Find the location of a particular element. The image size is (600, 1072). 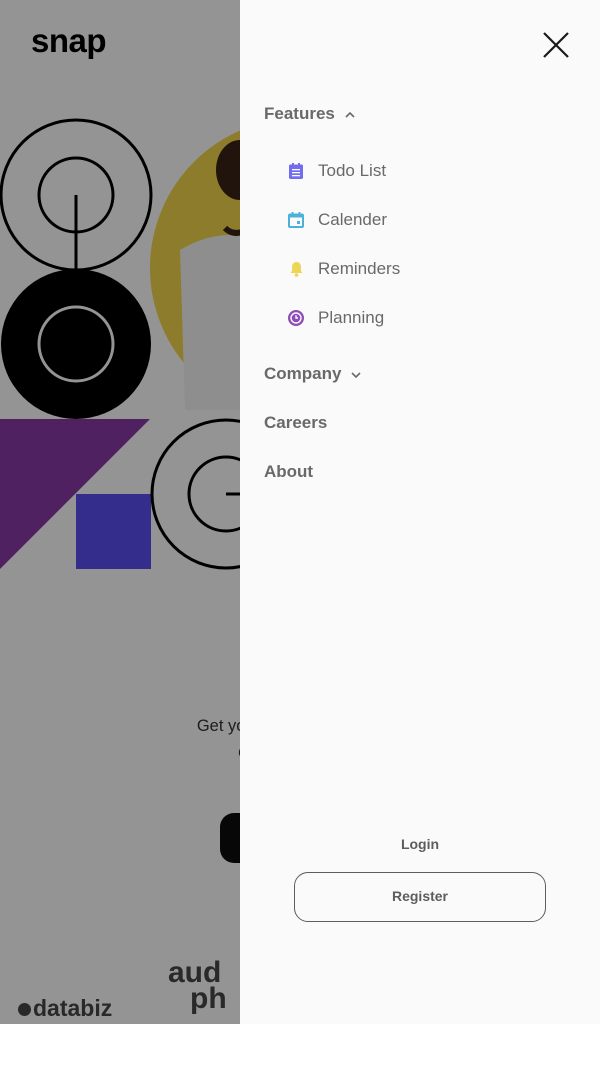

bell-icon is located at coordinates (296, 269).